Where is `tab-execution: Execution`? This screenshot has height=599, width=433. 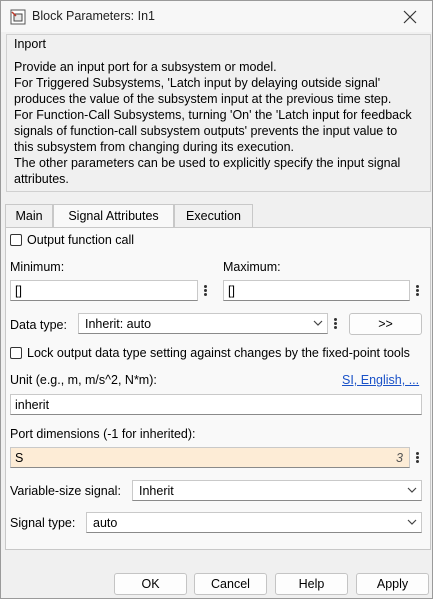
tab-execution: Execution is located at coordinates (213, 216).